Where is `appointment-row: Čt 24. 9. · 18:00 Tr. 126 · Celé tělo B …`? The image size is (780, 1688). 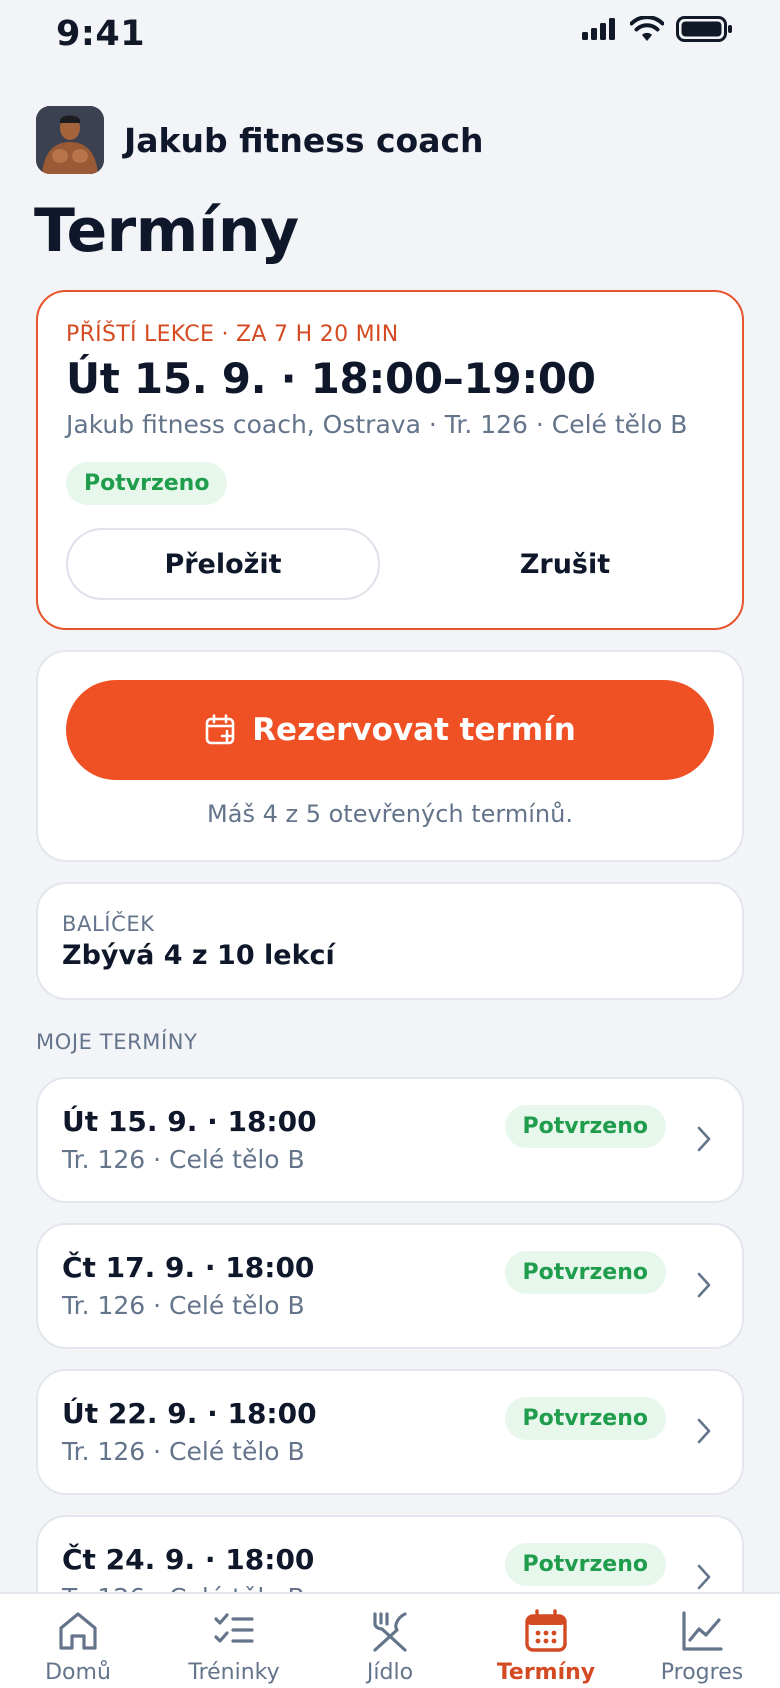 appointment-row: Čt 24. 9. · 18:00 Tr. 126 · Celé tělo B … is located at coordinates (390, 1553).